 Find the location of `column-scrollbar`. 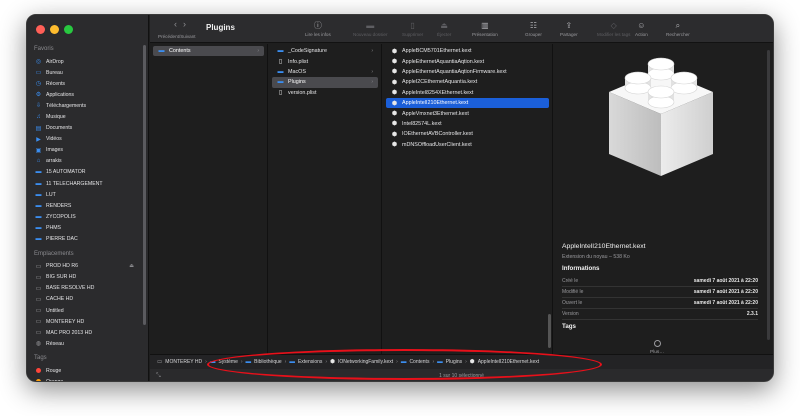

column-scrollbar is located at coordinates (549, 331).